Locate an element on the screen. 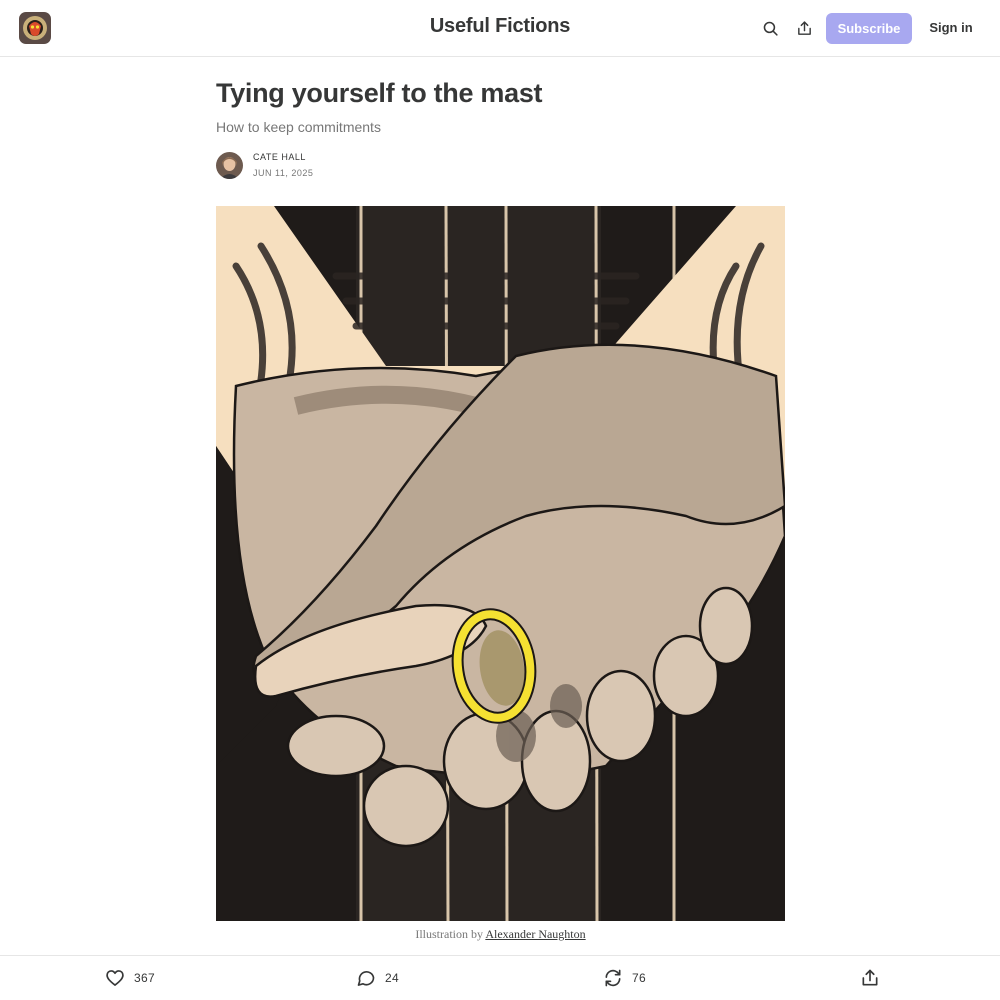  share-button is located at coordinates (804, 28).